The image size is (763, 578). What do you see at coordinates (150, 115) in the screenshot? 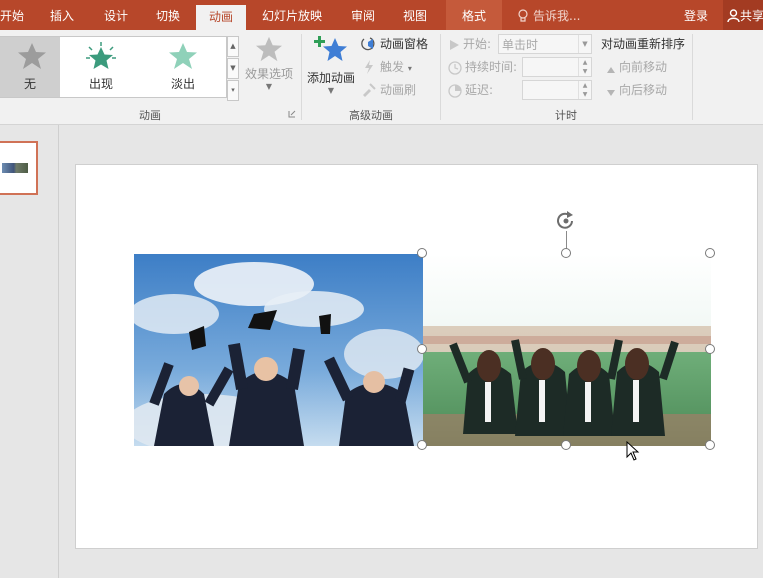
I see `group-label-animation: 动画` at bounding box center [150, 115].